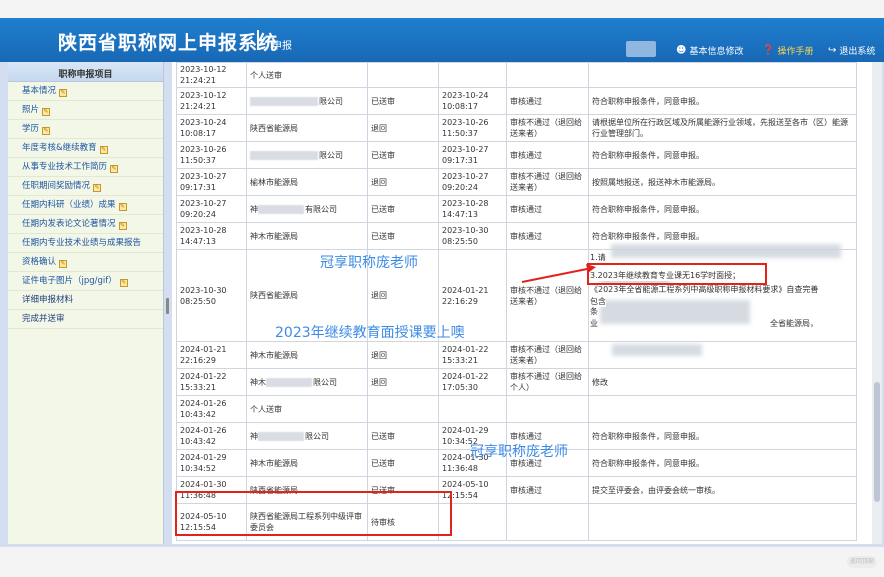  I want to click on sidebar-item-label: 完成并送审, so click(43, 319).